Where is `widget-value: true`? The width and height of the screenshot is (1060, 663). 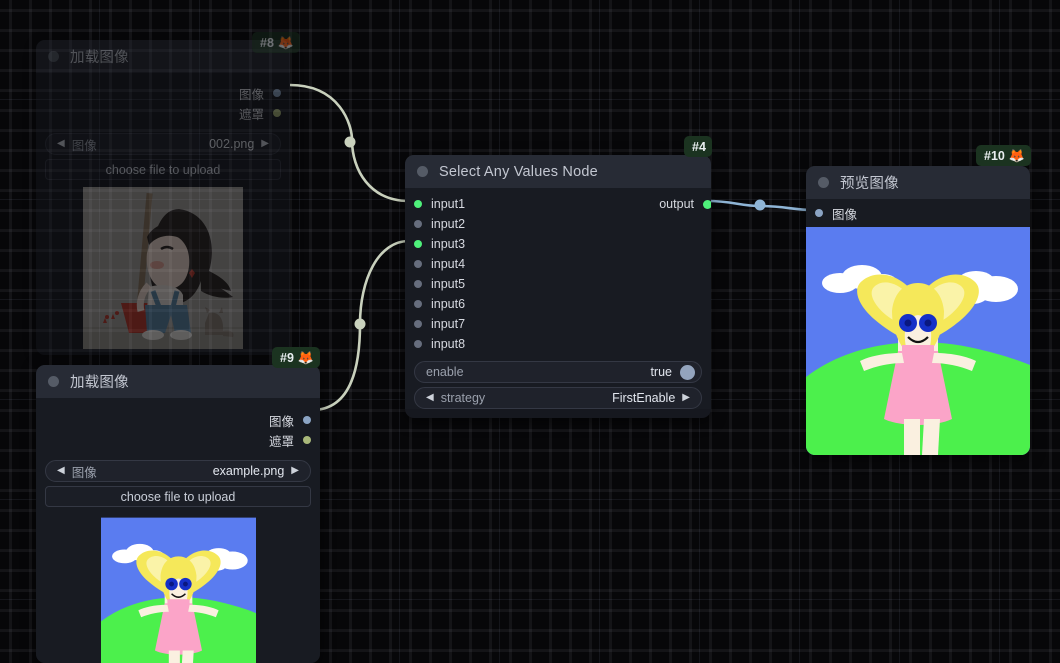
widget-value: true is located at coordinates (661, 372).